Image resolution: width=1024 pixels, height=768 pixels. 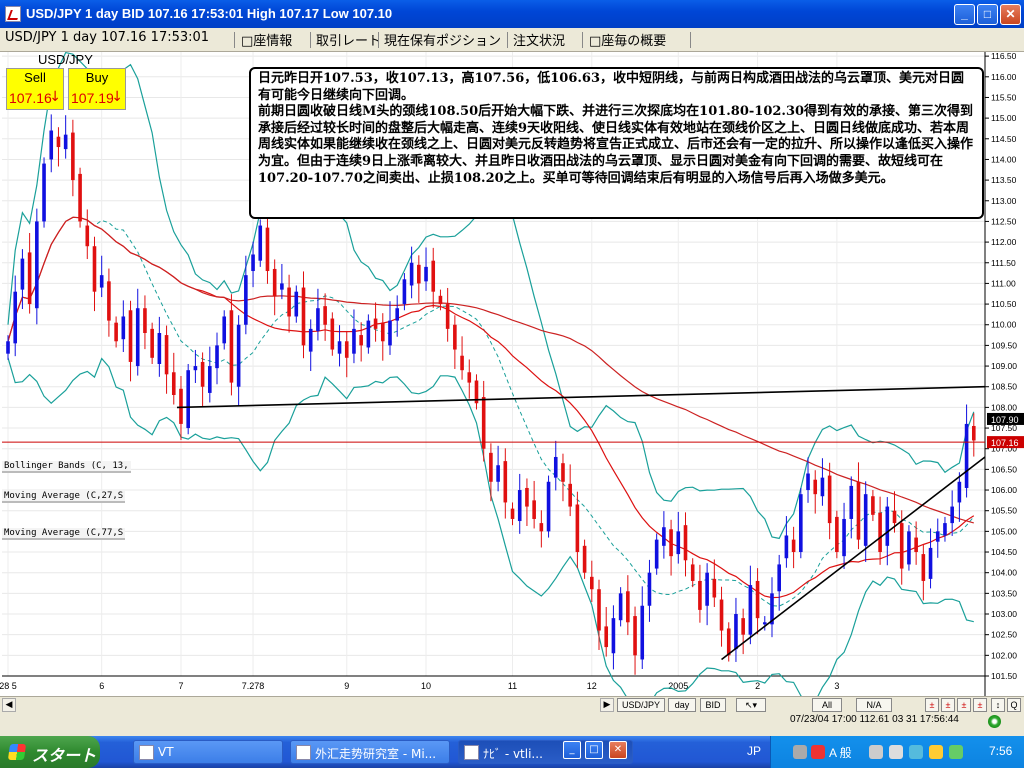 I want to click on maximize-button: □, so click(x=987, y=14).